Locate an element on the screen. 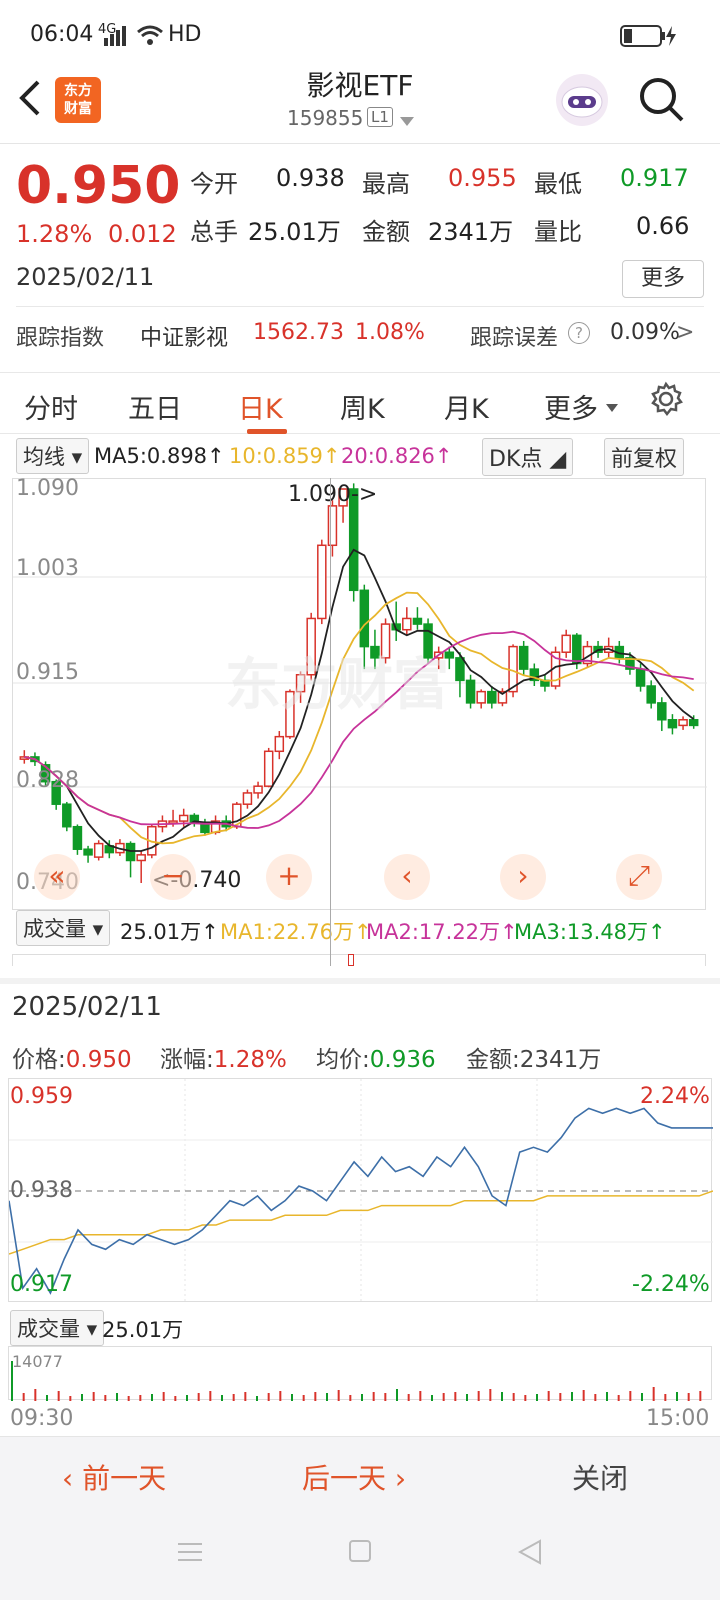 Image resolution: width=720 pixels, height=1600 pixels. dk-point-selector: DK点 ◢ is located at coordinates (528, 457).